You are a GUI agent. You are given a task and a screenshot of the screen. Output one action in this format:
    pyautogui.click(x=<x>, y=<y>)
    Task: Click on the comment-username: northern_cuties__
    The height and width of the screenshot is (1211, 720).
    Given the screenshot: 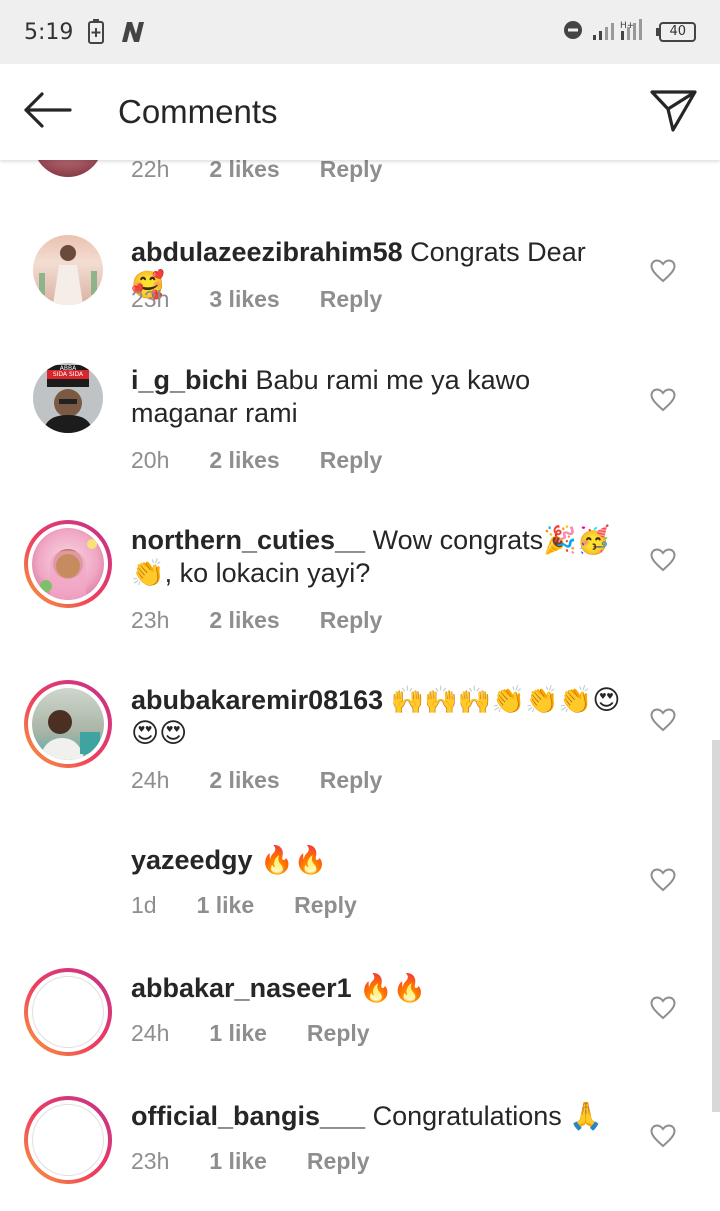 What is the action you would take?
    pyautogui.click(x=248, y=540)
    